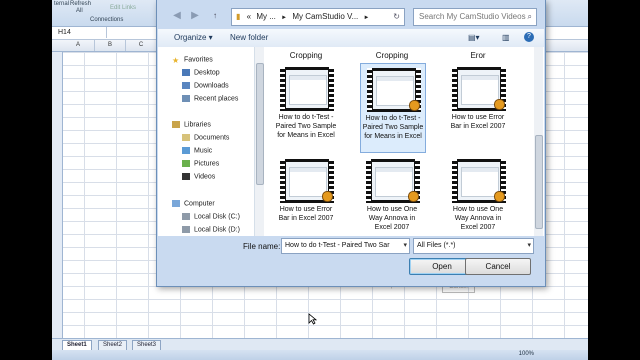 This screenshot has width=640, height=360. I want to click on up-arrow-icon: ↑, so click(215, 16).